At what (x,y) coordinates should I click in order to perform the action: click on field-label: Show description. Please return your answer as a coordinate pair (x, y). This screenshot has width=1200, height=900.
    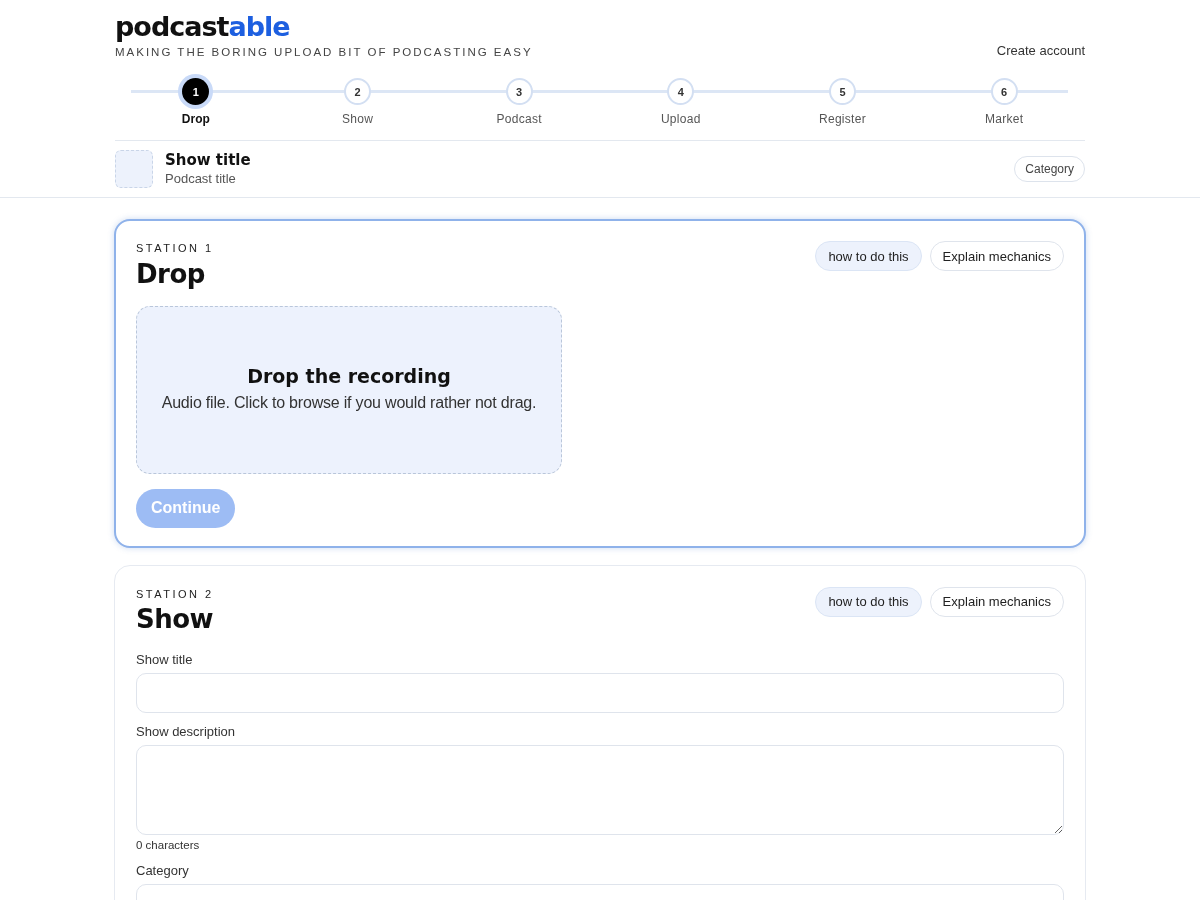
    Looking at the image, I should click on (186, 732).